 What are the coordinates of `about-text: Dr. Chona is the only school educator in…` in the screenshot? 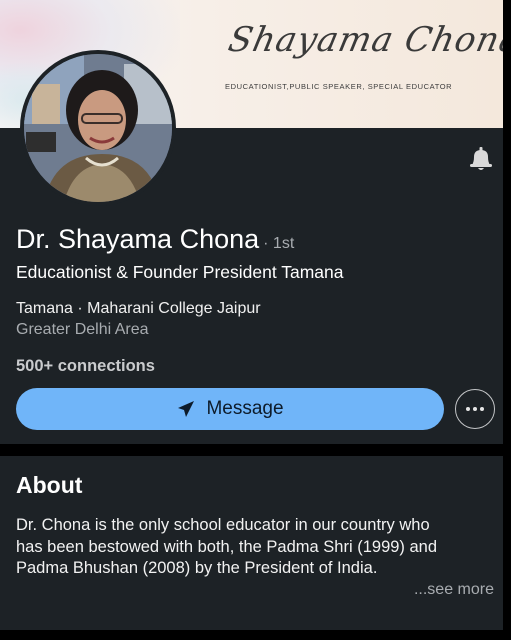 It's located at (256, 547).